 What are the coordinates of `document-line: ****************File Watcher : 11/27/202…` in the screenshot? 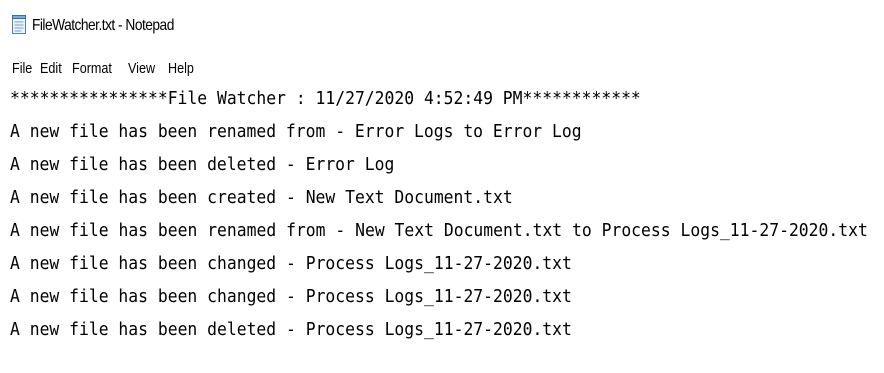 It's located at (325, 98).